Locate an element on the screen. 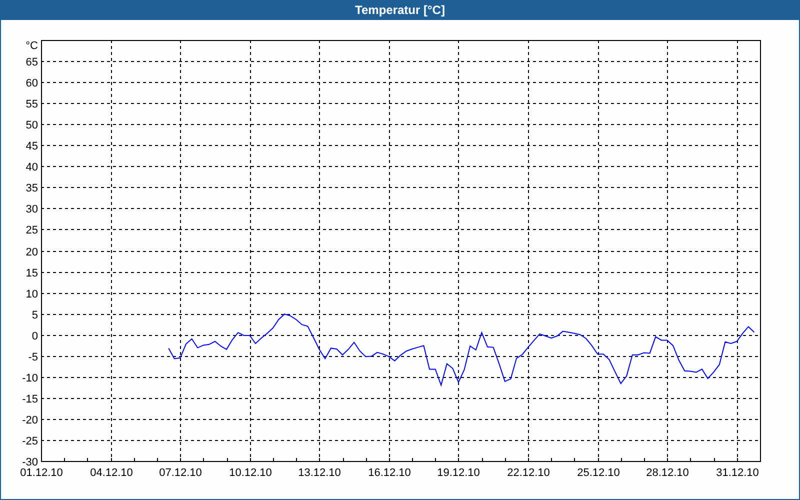 This screenshot has width=800, height=500. axis-tick-label: 01.12.10 is located at coordinates (41, 473).